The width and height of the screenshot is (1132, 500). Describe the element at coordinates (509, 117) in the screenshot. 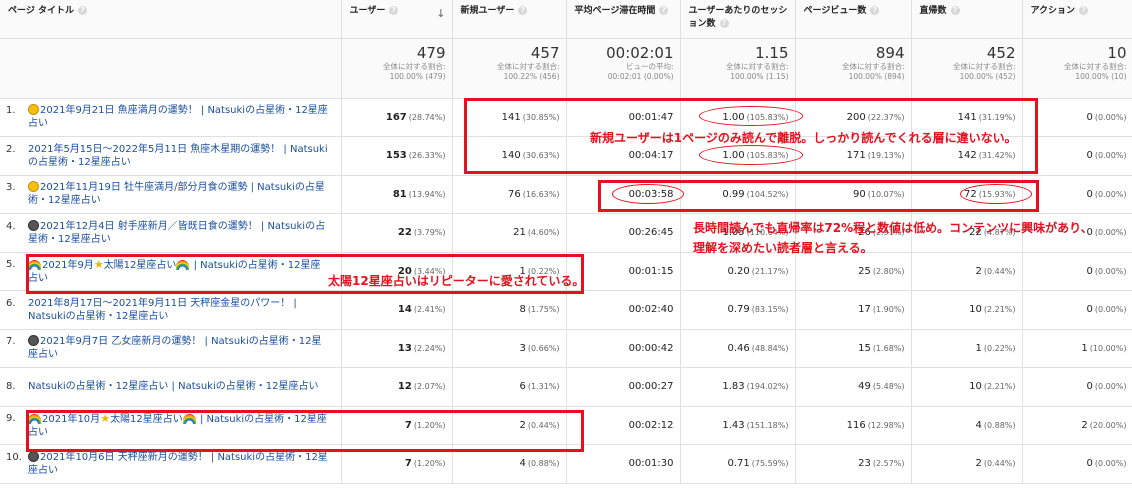

I see `new-users-cell: 141 (30.85%)` at that location.